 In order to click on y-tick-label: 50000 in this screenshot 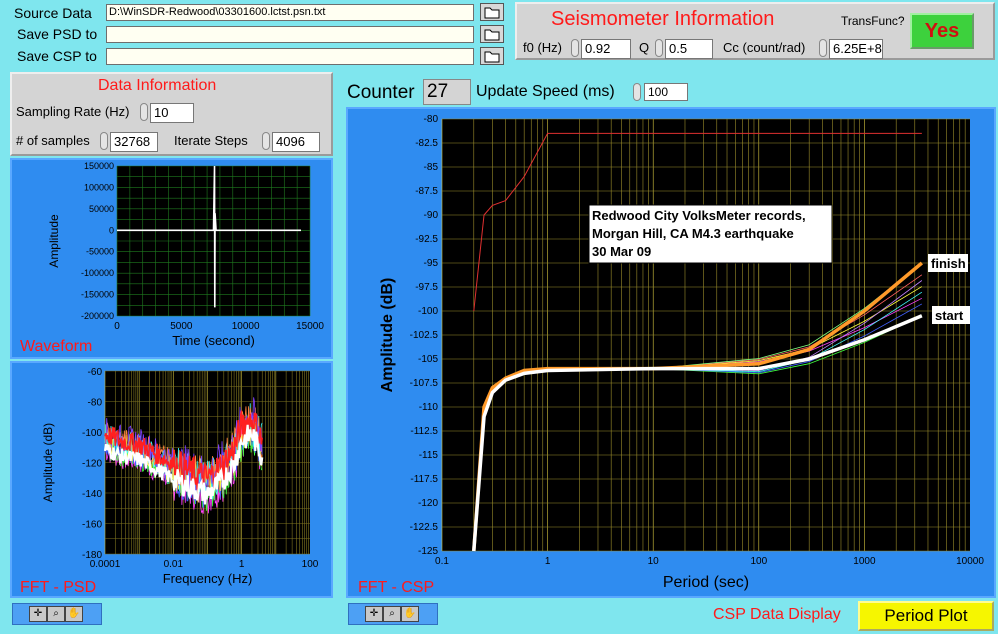, I will do `click(101, 209)`.